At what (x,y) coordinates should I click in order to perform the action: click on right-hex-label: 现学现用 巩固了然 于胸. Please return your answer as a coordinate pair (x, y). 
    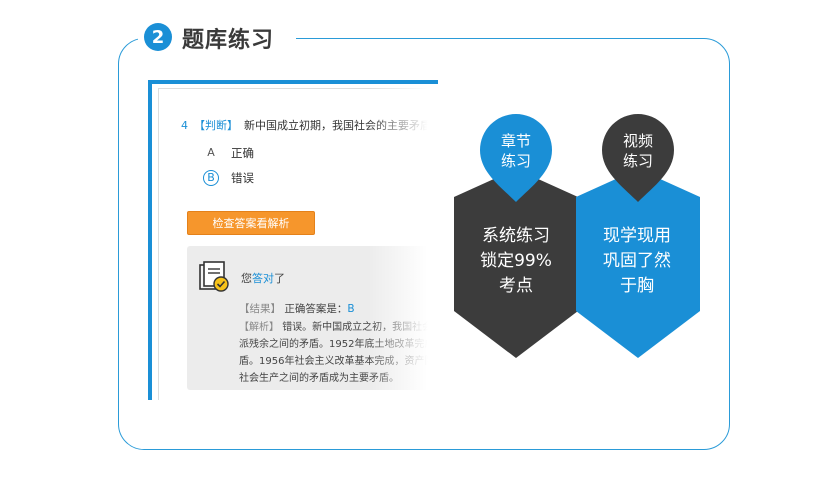
    Looking at the image, I should click on (637, 261).